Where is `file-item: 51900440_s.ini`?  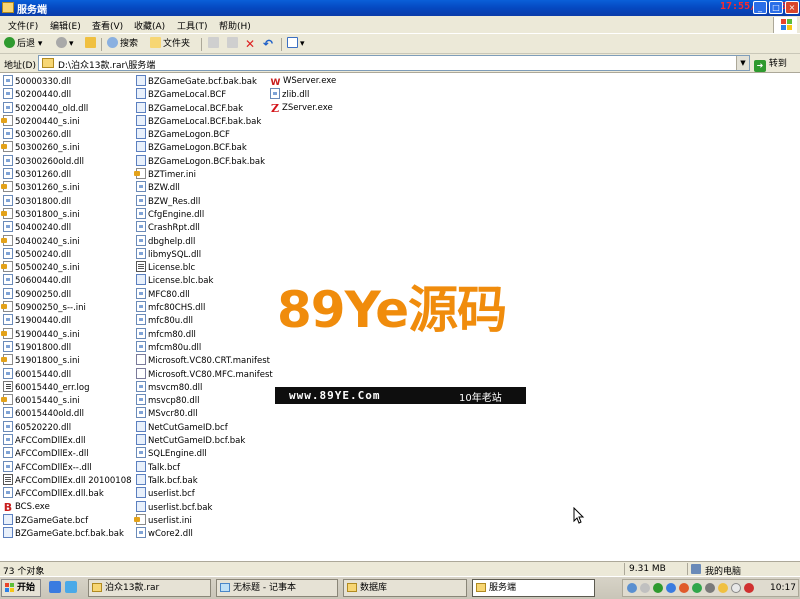
file-item: 51900440_s.ini is located at coordinates (66, 334).